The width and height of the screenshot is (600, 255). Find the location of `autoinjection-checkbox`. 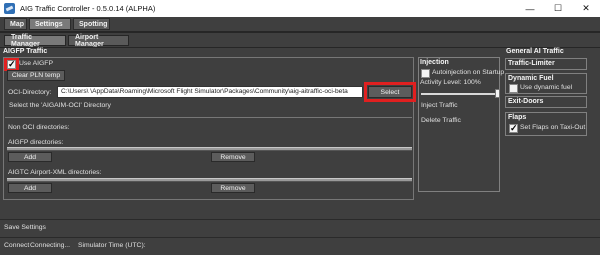

autoinjection-checkbox is located at coordinates (425, 73).